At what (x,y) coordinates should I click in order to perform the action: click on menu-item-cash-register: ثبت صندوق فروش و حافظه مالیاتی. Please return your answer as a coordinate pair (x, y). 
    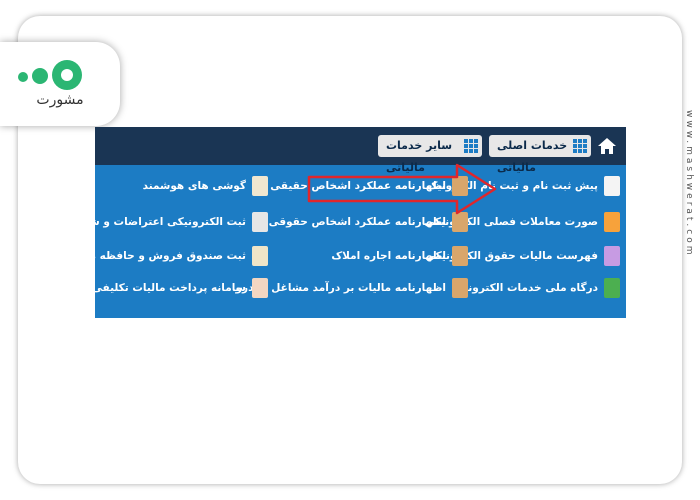
    Looking at the image, I should click on (163, 256).